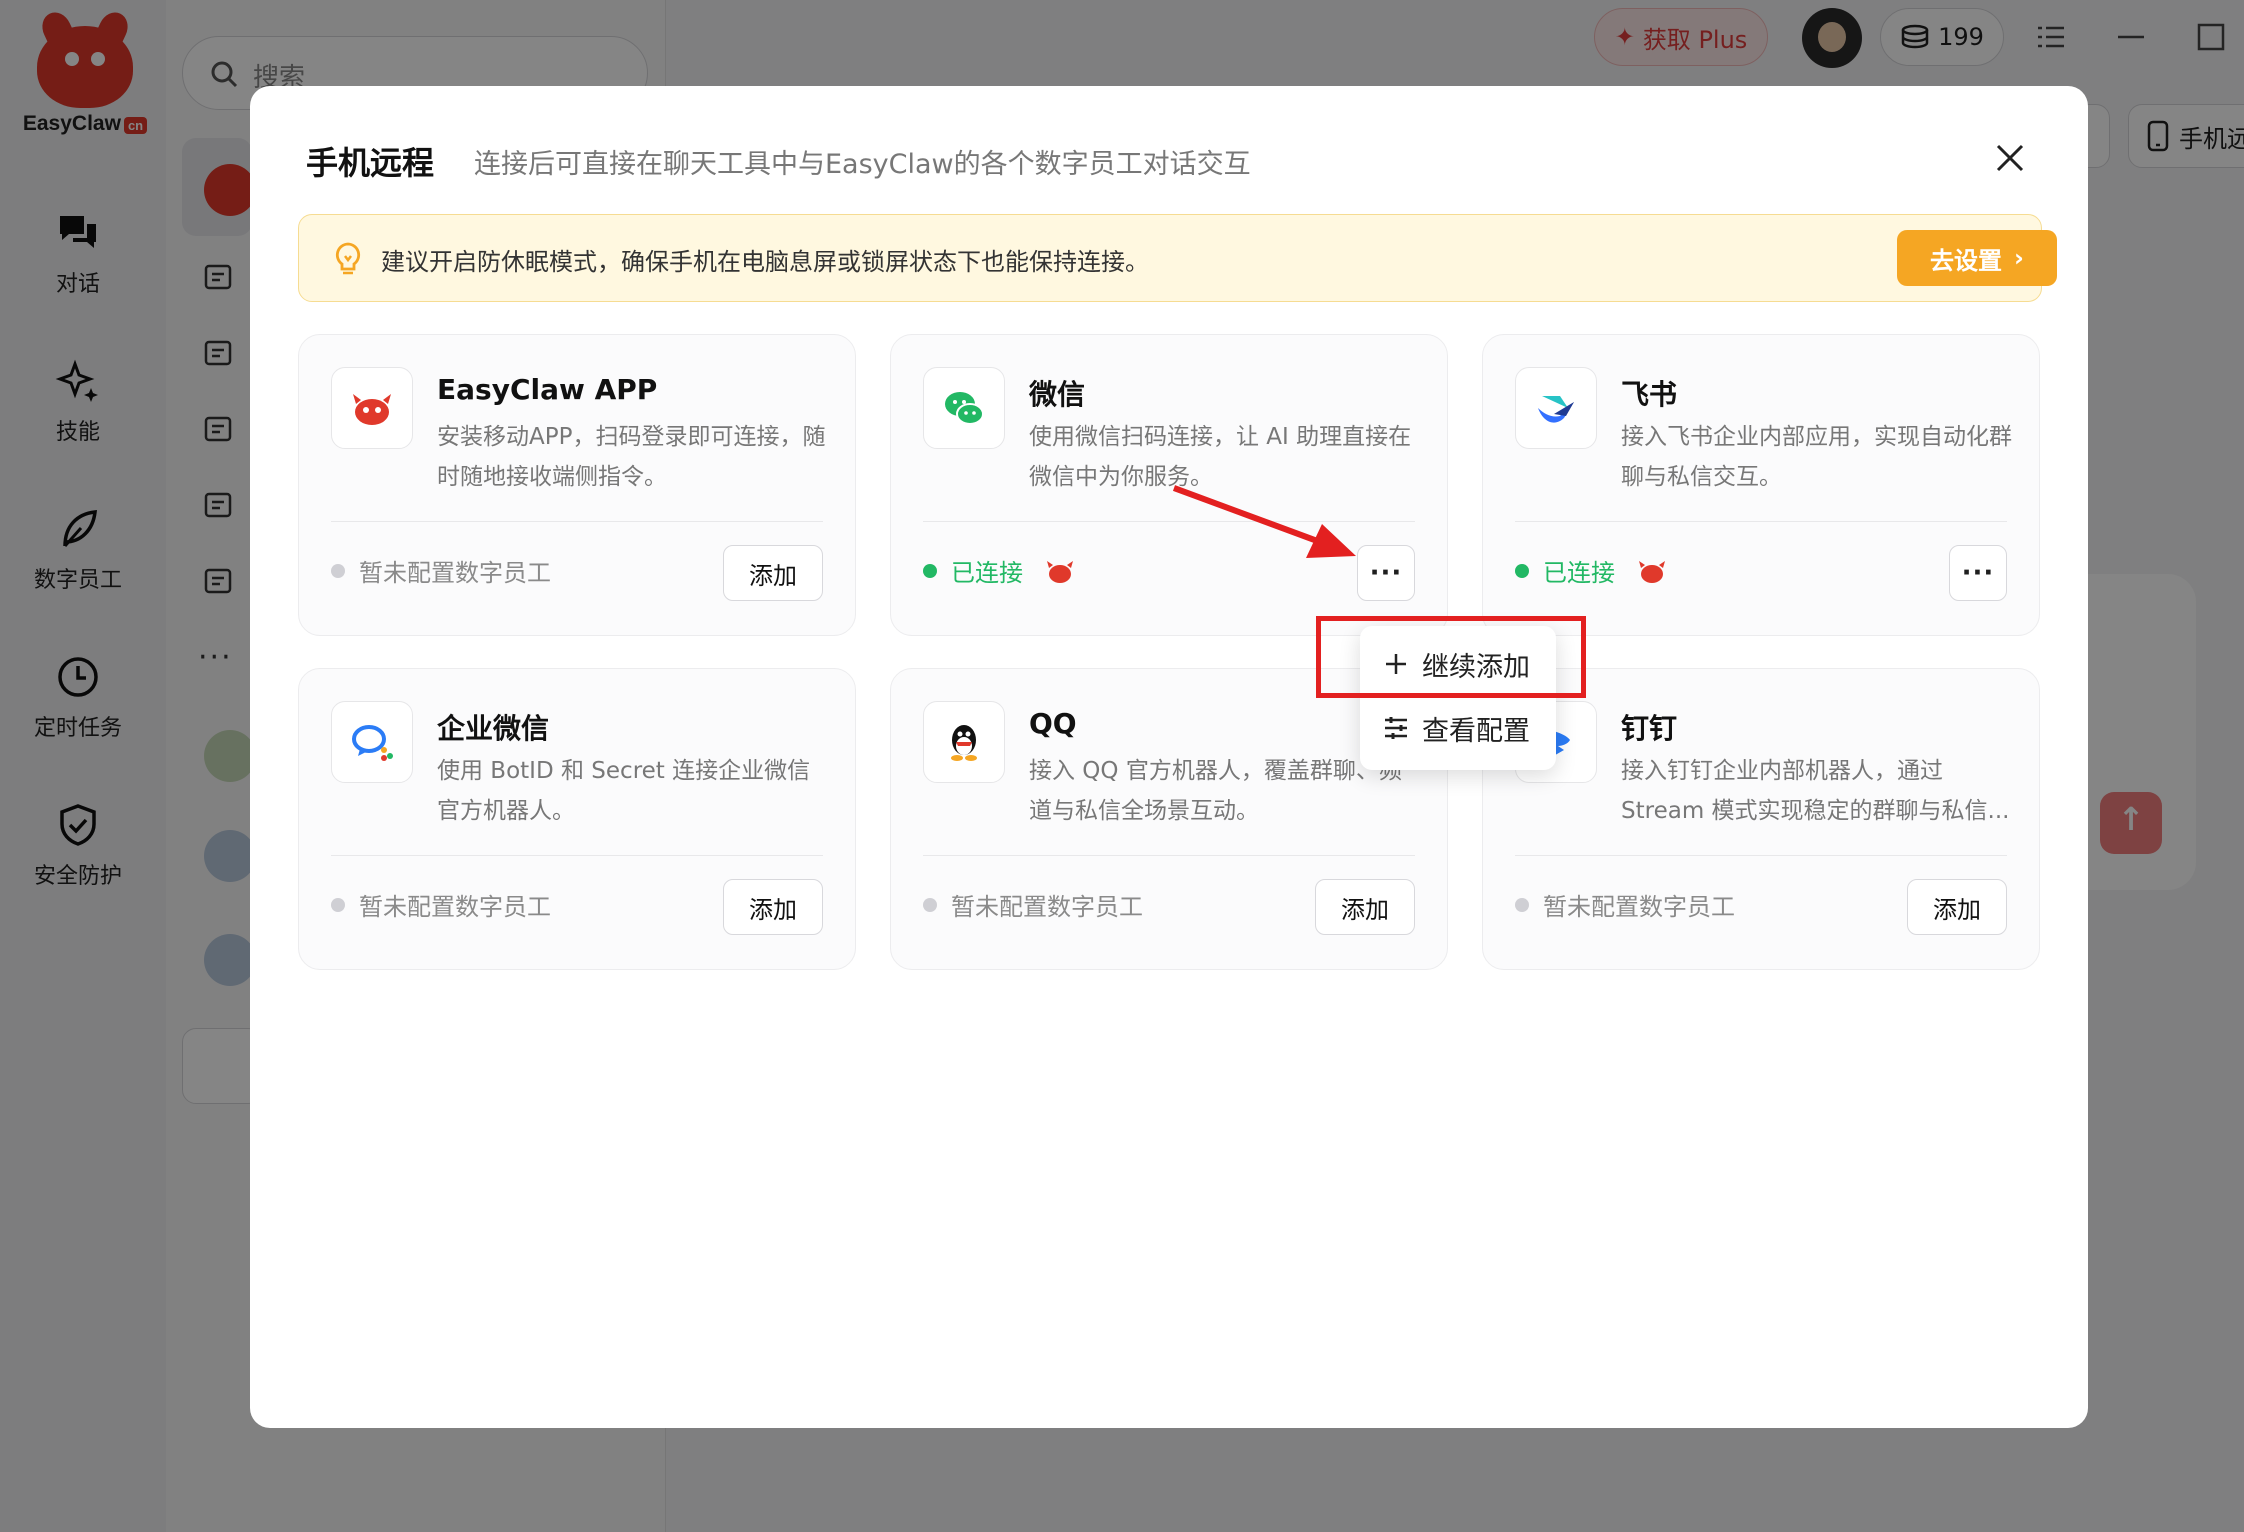 The image size is (2244, 1532). I want to click on feishu-icon, so click(1556, 408).